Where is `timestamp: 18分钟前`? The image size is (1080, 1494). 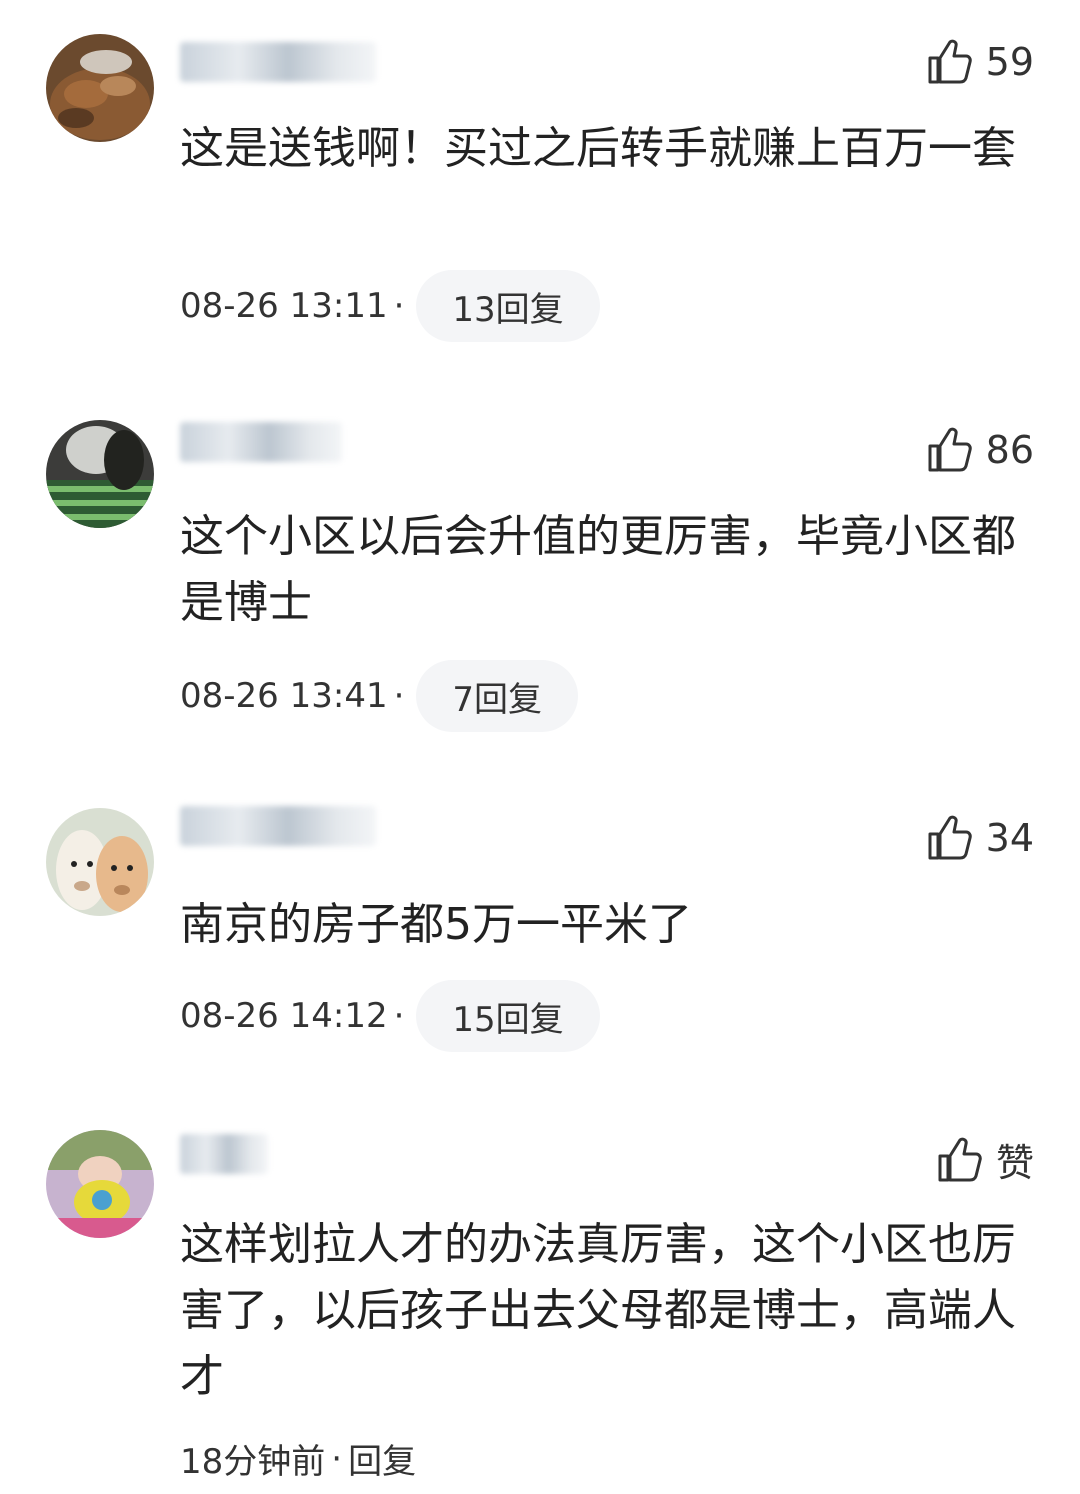
timestamp: 18分钟前 is located at coordinates (253, 1462).